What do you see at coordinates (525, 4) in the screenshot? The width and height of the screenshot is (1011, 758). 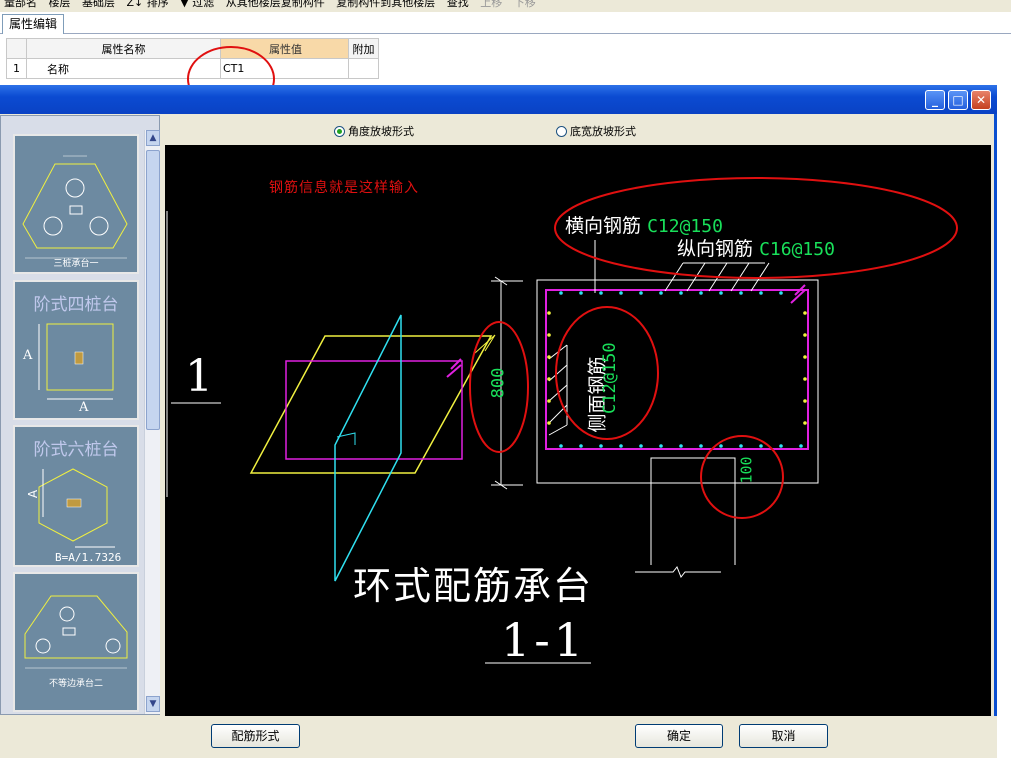 I see `move-down-button: 下移` at bounding box center [525, 4].